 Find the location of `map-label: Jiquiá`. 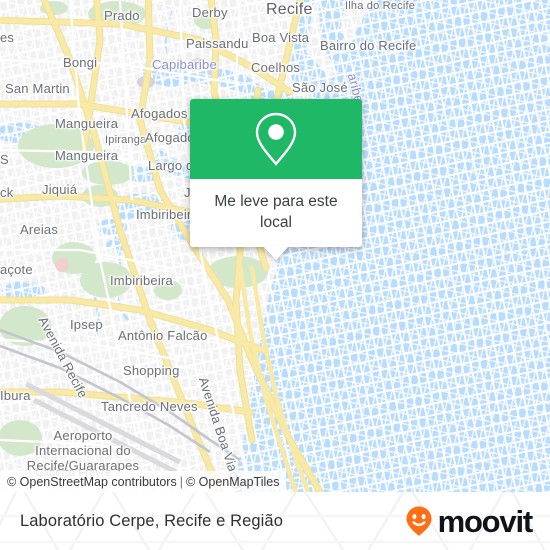

map-label: Jiquiá is located at coordinates (60, 189).